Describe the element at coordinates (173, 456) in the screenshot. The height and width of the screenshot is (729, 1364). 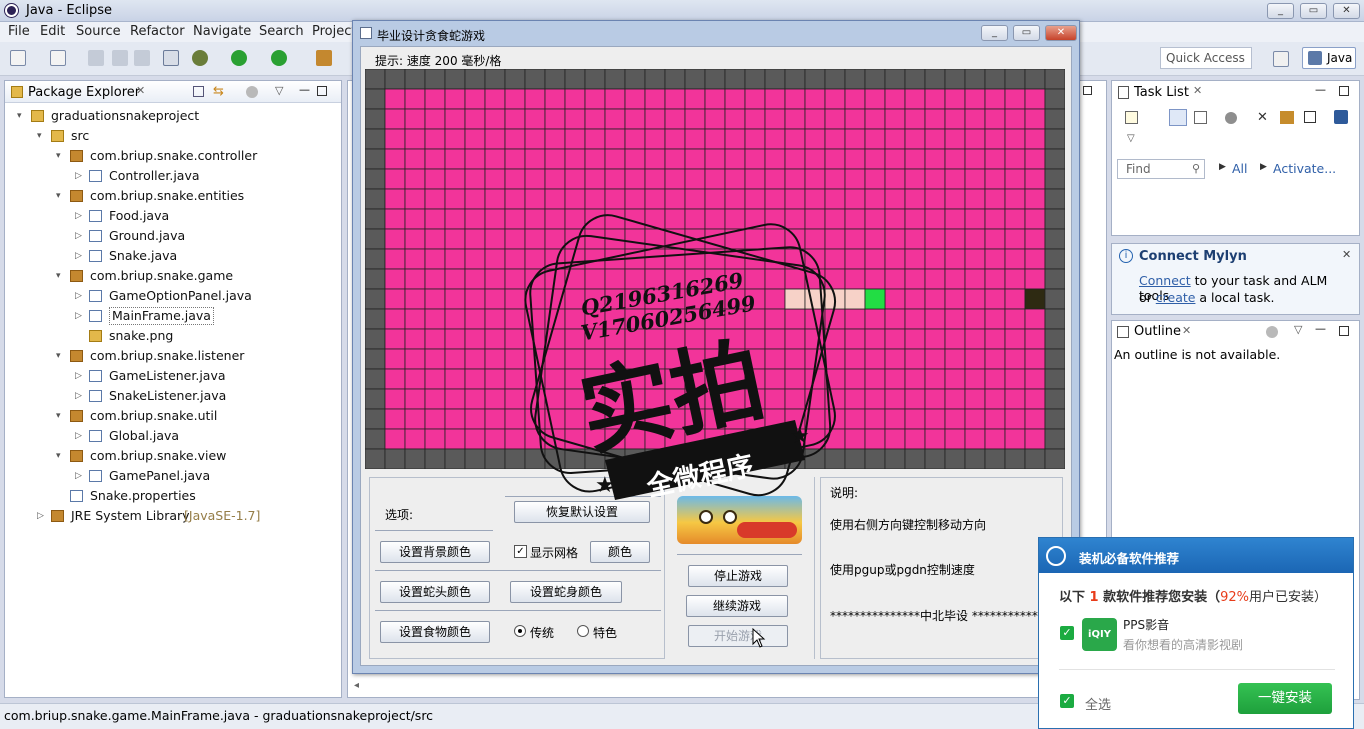
I see `tree-item: ▾ com.briup.snake.view` at that location.